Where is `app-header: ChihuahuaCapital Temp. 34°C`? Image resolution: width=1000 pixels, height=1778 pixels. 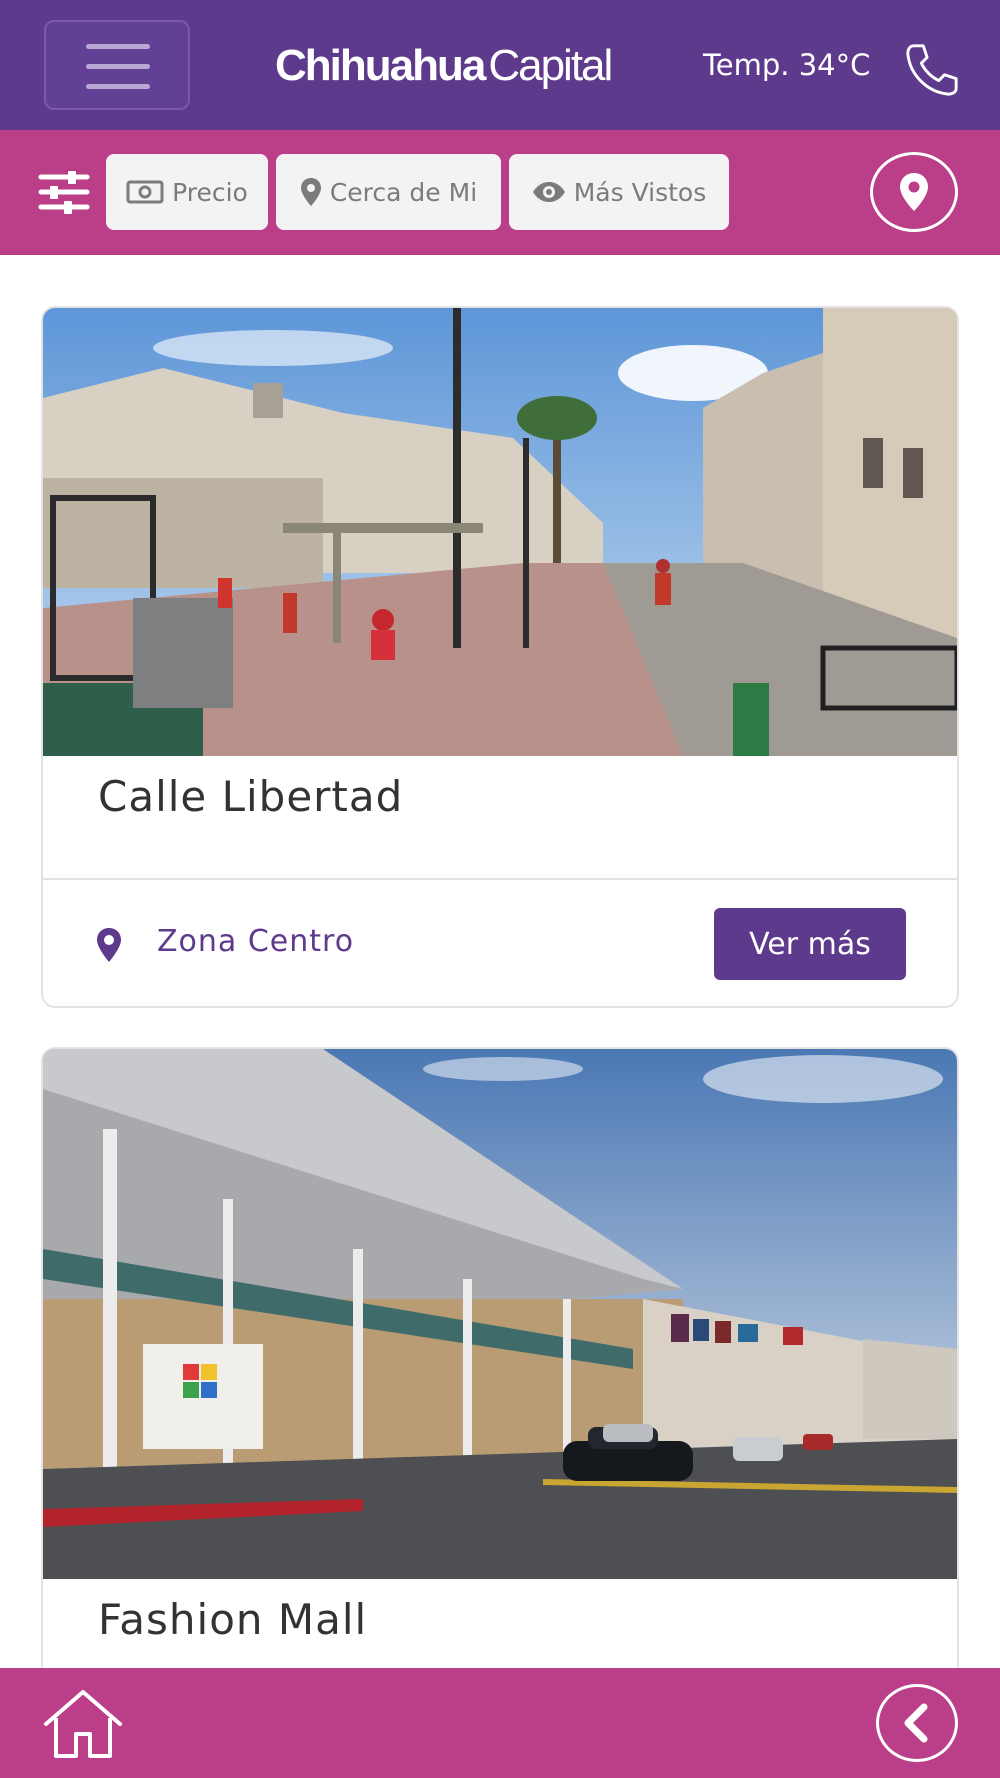 app-header: ChihuahuaCapital Temp. 34°C is located at coordinates (500, 65).